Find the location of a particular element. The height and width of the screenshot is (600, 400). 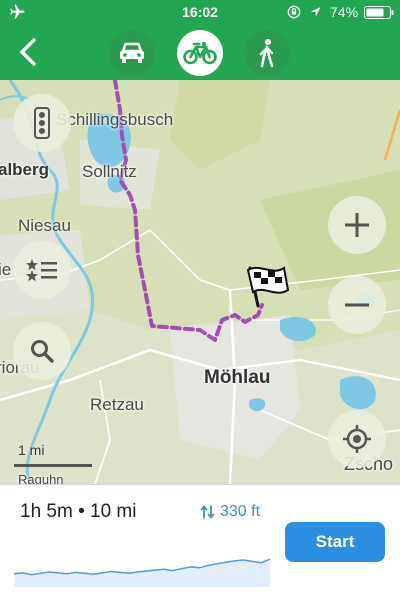

map-label-alberg: alberg is located at coordinates (25, 169).